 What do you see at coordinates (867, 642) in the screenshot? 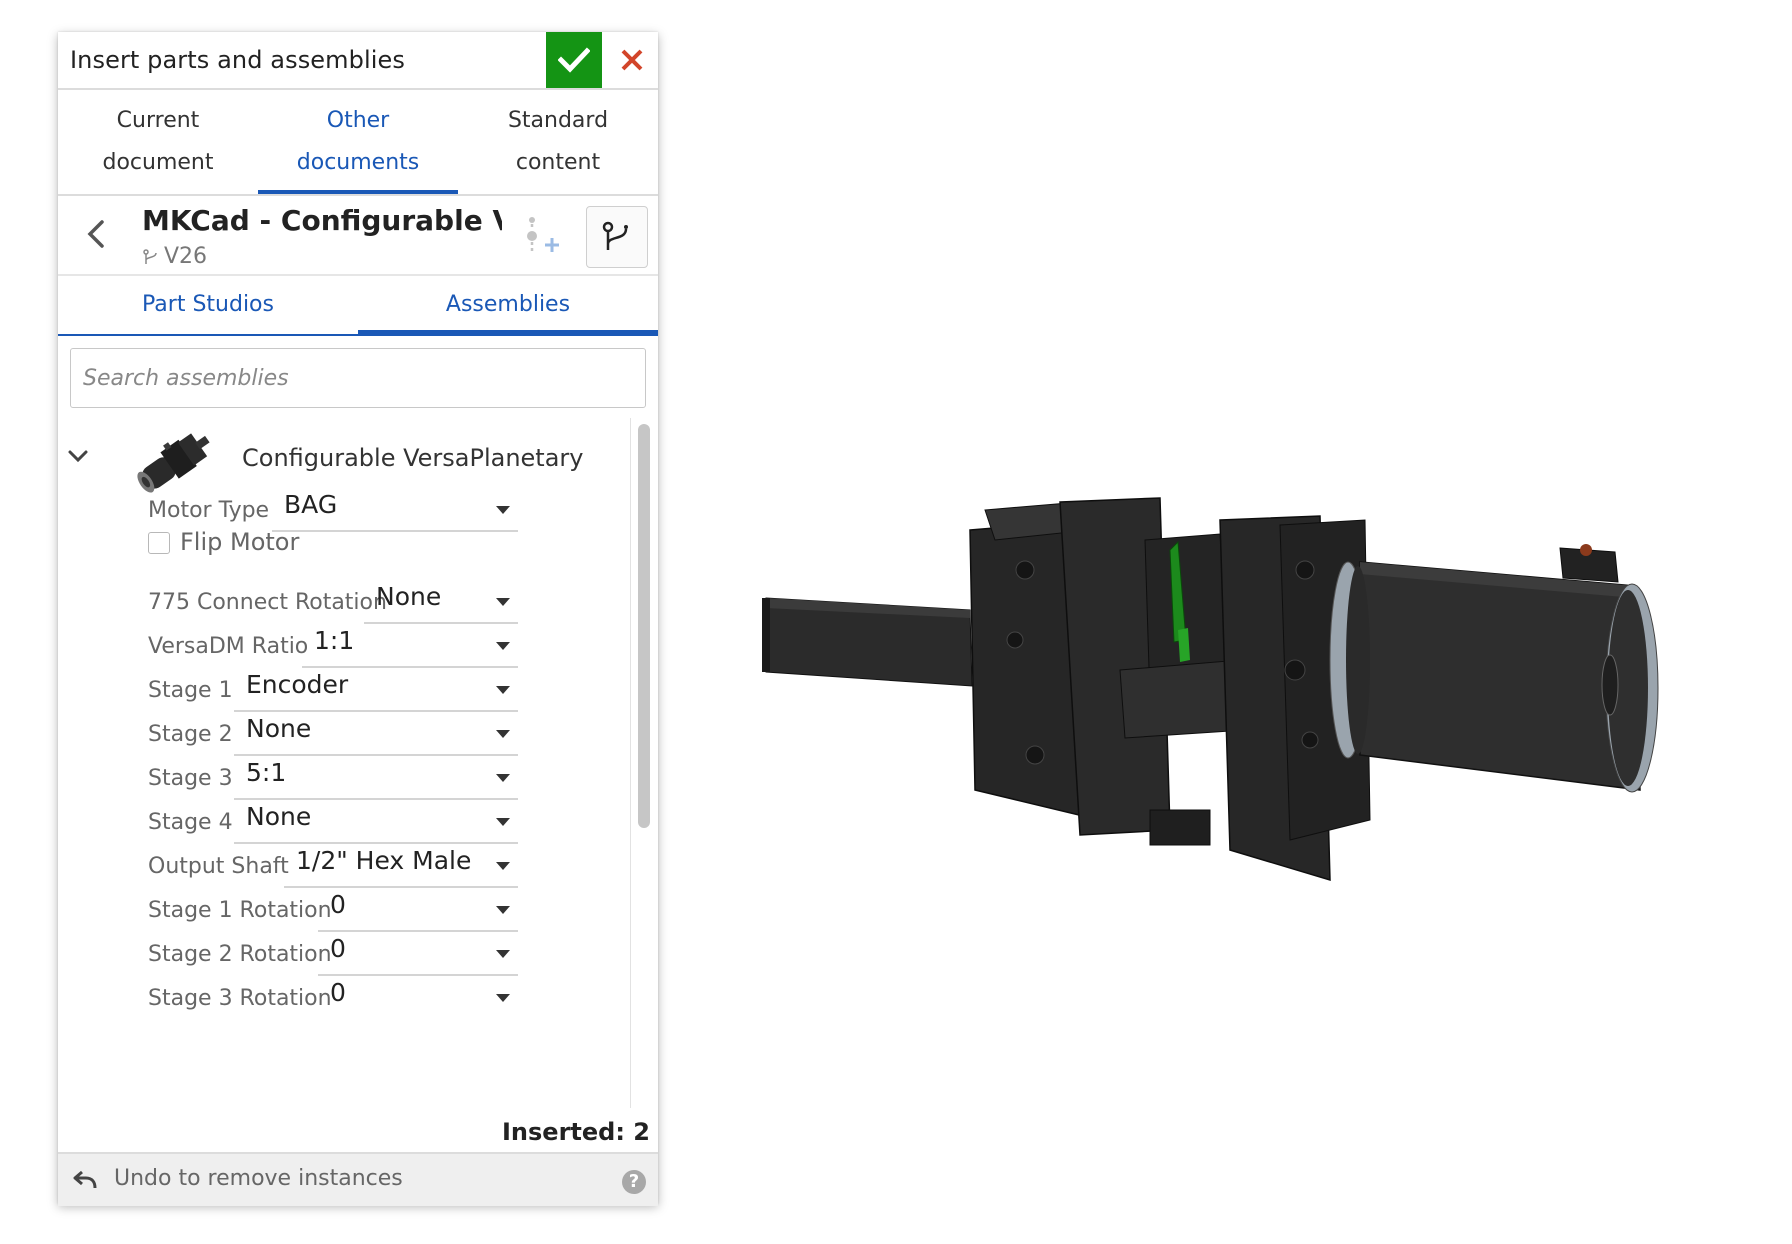
I see `output-shaft-shape` at bounding box center [867, 642].